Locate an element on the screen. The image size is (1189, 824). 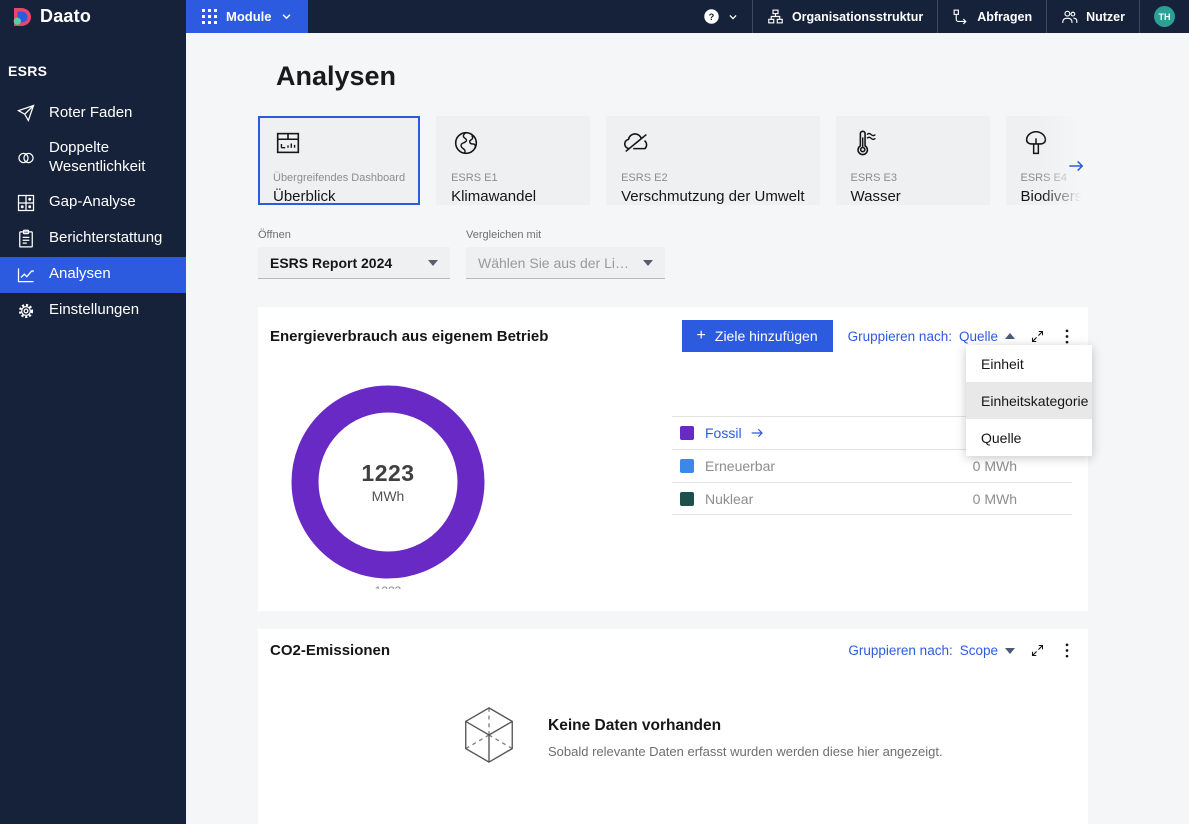
fossil-swatch is located at coordinates (687, 433).